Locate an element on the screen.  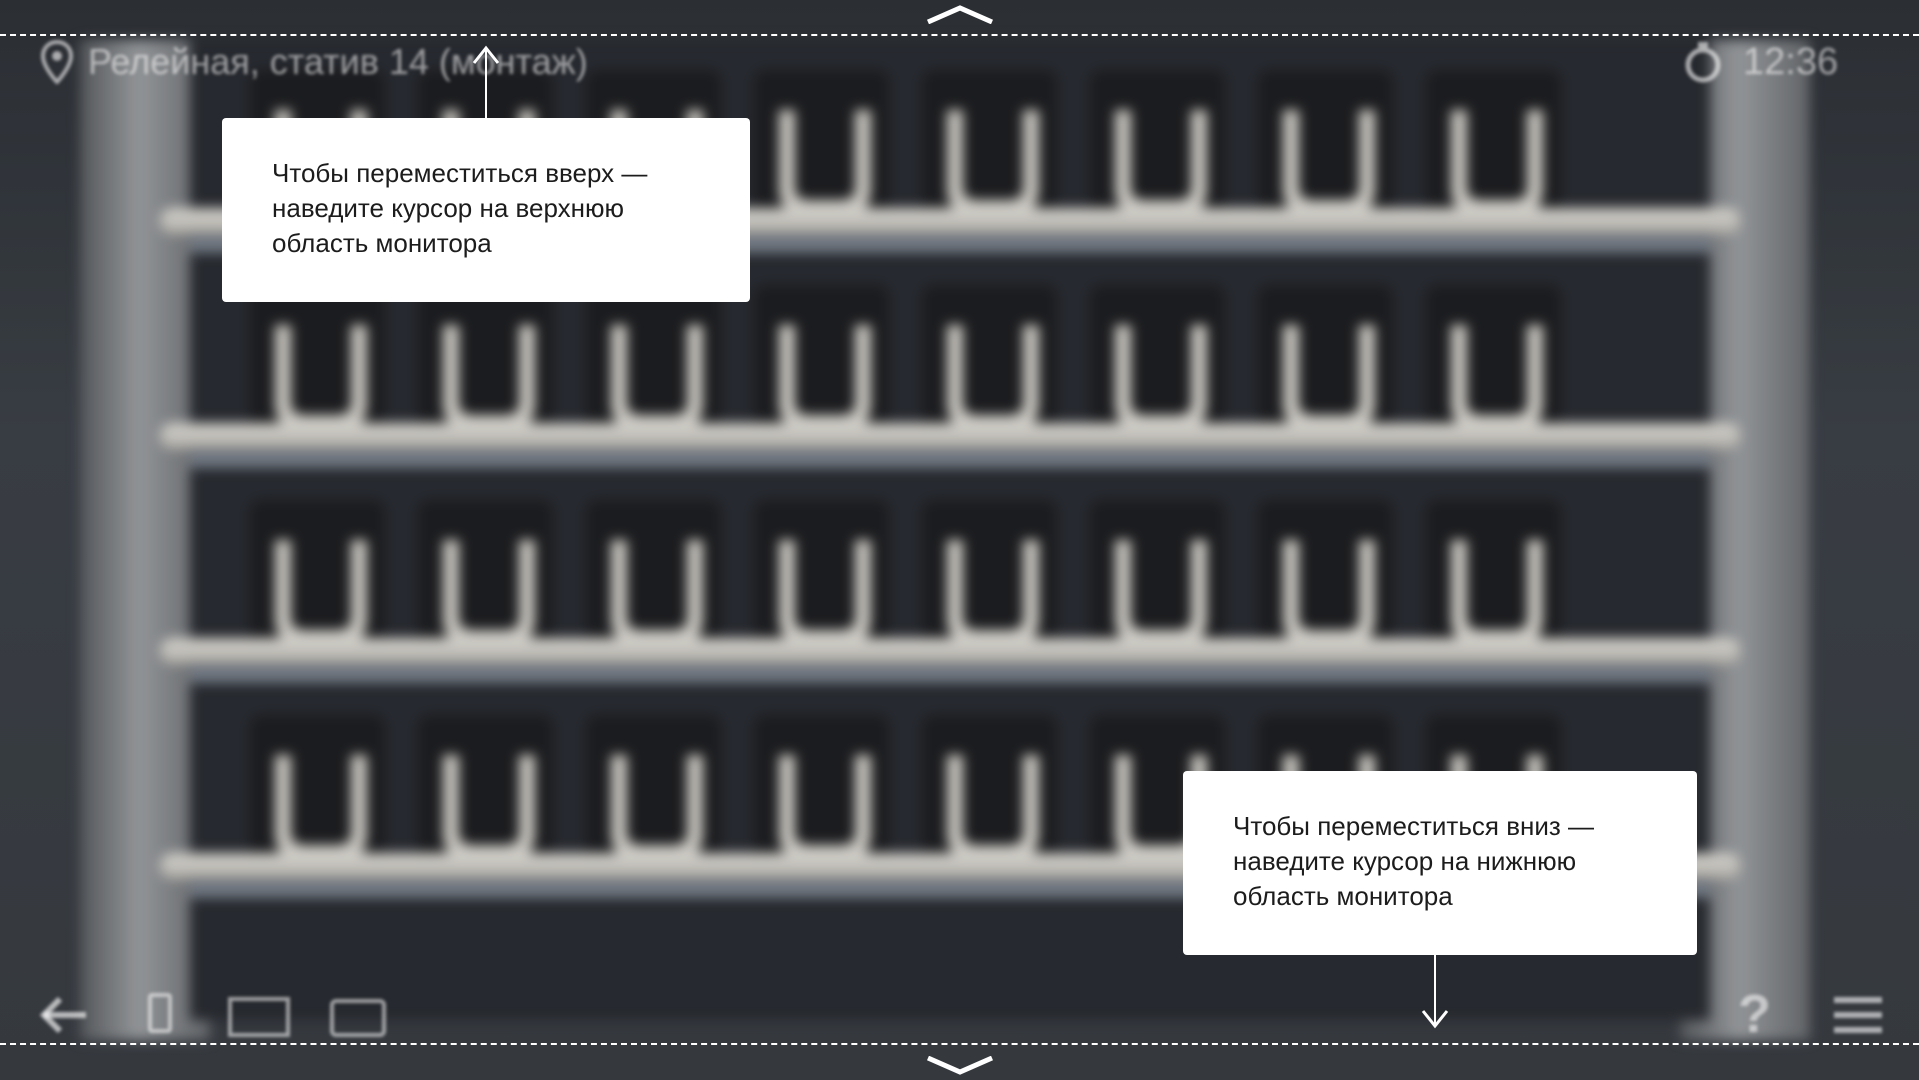
help-button: ? is located at coordinates (1754, 1014).